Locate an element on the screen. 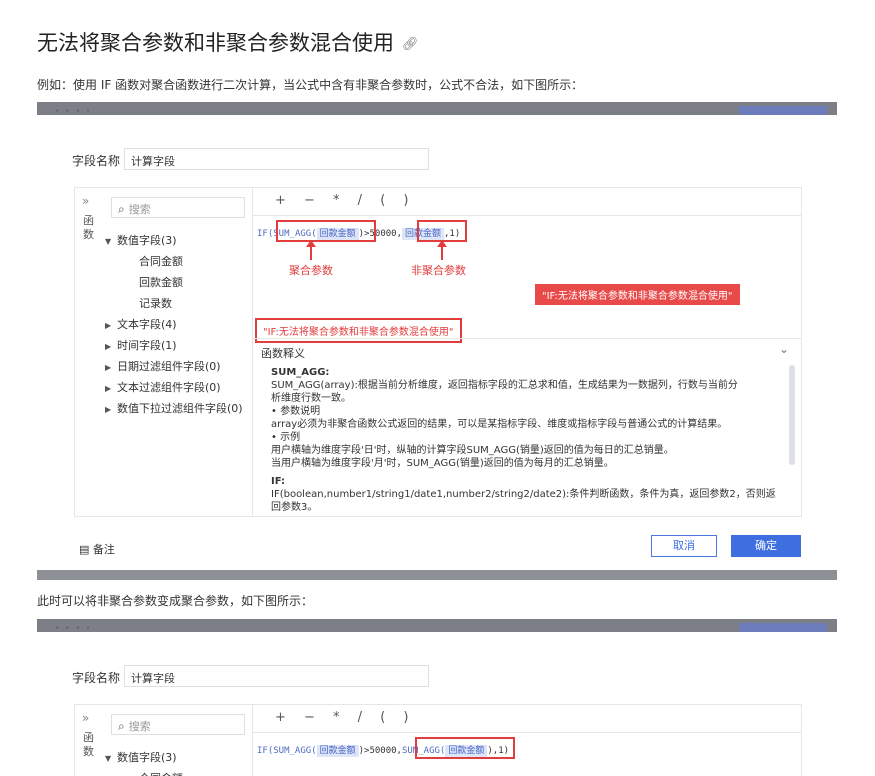 The height and width of the screenshot is (776, 875). formula-mid: )>50000, is located at coordinates (380, 751).